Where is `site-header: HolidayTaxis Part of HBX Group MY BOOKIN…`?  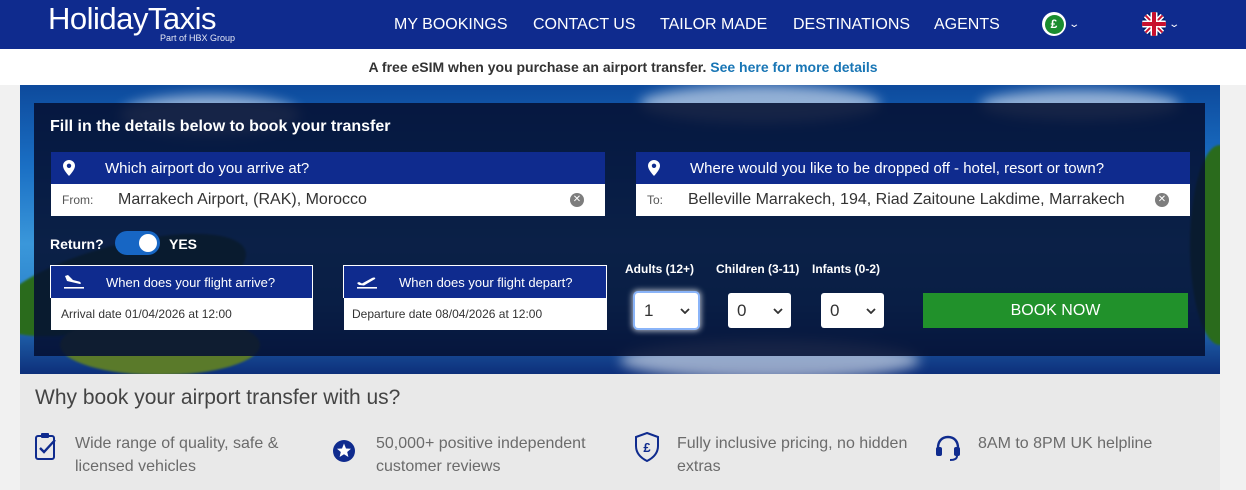 site-header: HolidayTaxis Part of HBX Group MY BOOKIN… is located at coordinates (623, 24).